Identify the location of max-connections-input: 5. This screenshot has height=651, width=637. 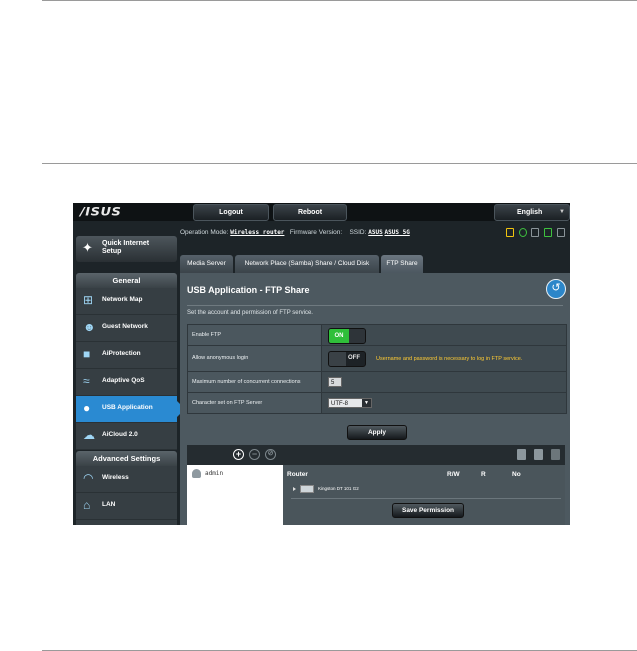
(335, 382).